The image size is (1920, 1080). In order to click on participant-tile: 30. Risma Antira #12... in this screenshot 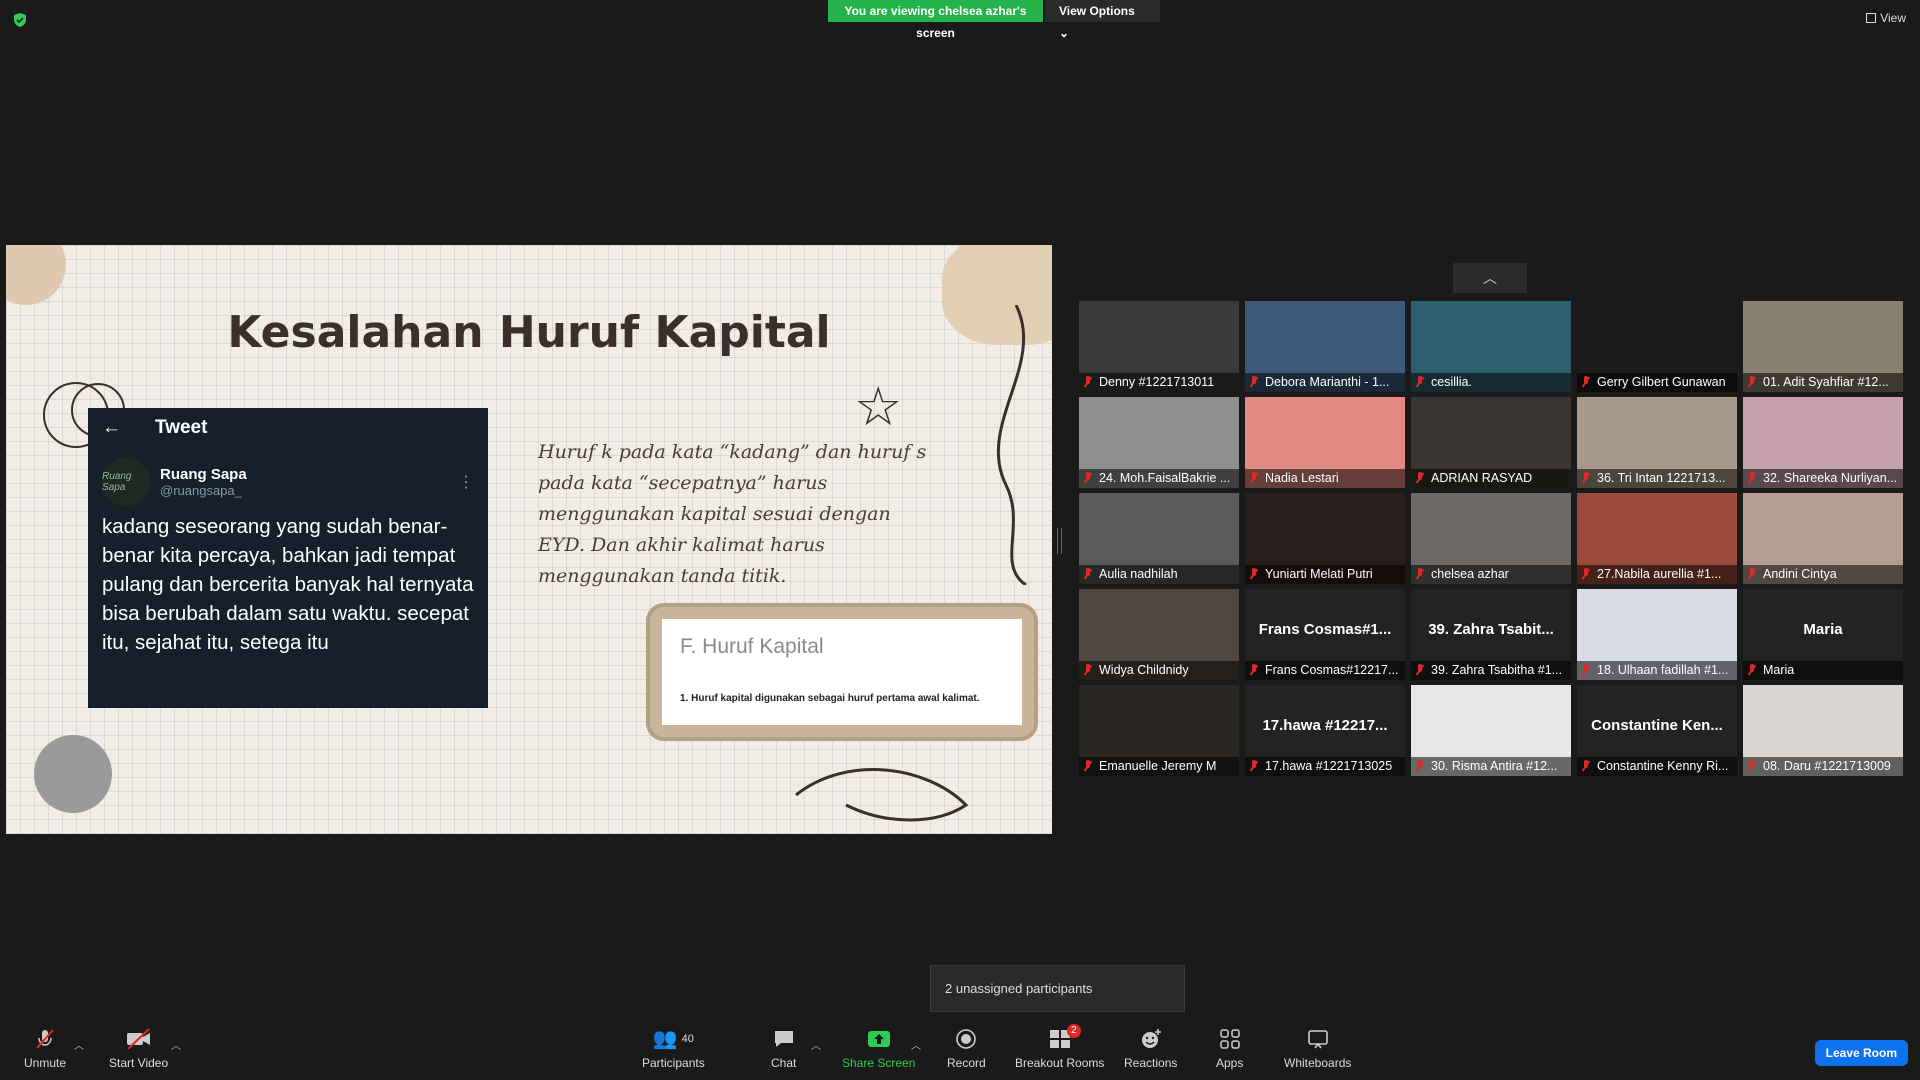, I will do `click(1491, 730)`.